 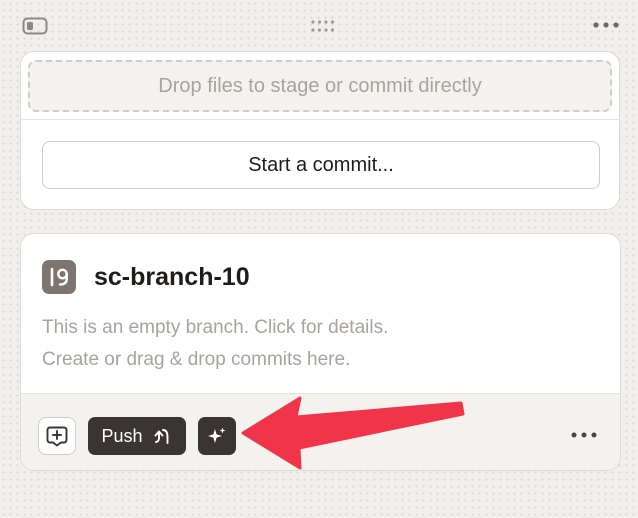 I want to click on branch-lane-icon, so click(x=59, y=277).